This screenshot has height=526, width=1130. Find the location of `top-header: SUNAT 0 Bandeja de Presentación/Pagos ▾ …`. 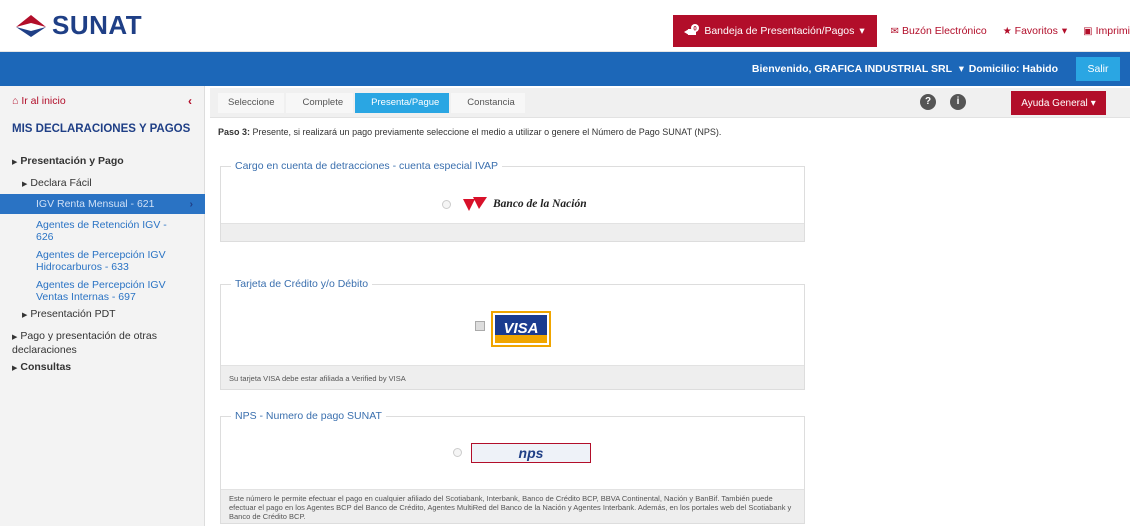

top-header: SUNAT 0 Bandeja de Presentación/Pagos ▾ … is located at coordinates (565, 26).